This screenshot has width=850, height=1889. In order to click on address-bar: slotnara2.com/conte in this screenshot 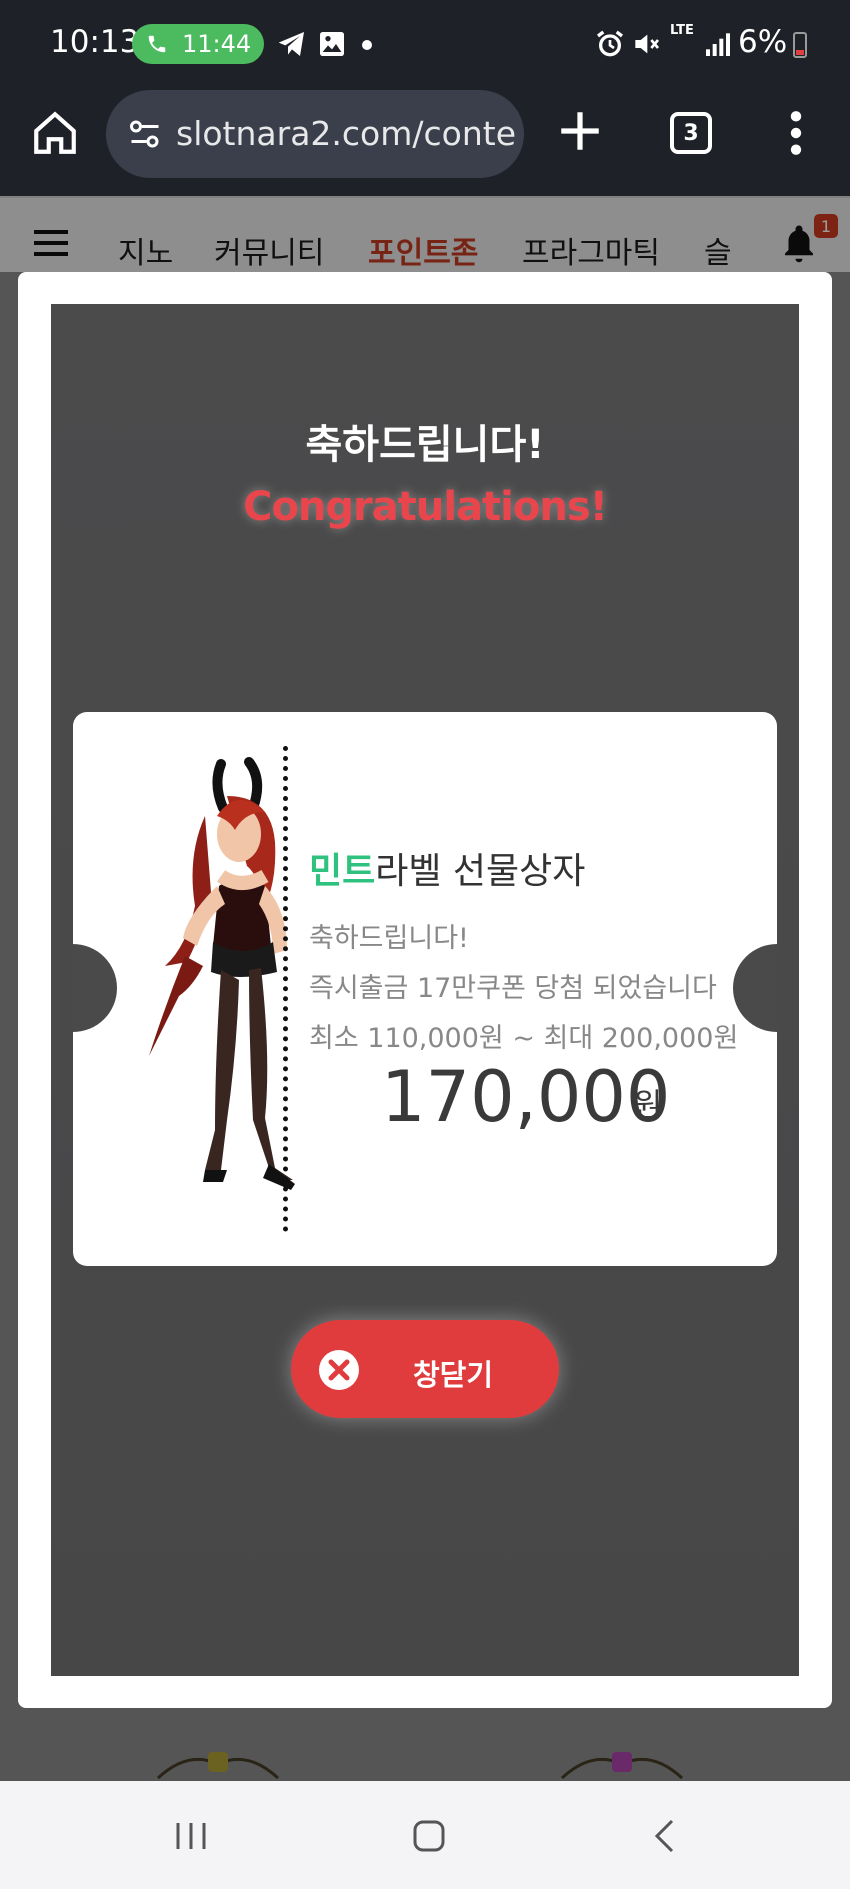, I will do `click(315, 134)`.